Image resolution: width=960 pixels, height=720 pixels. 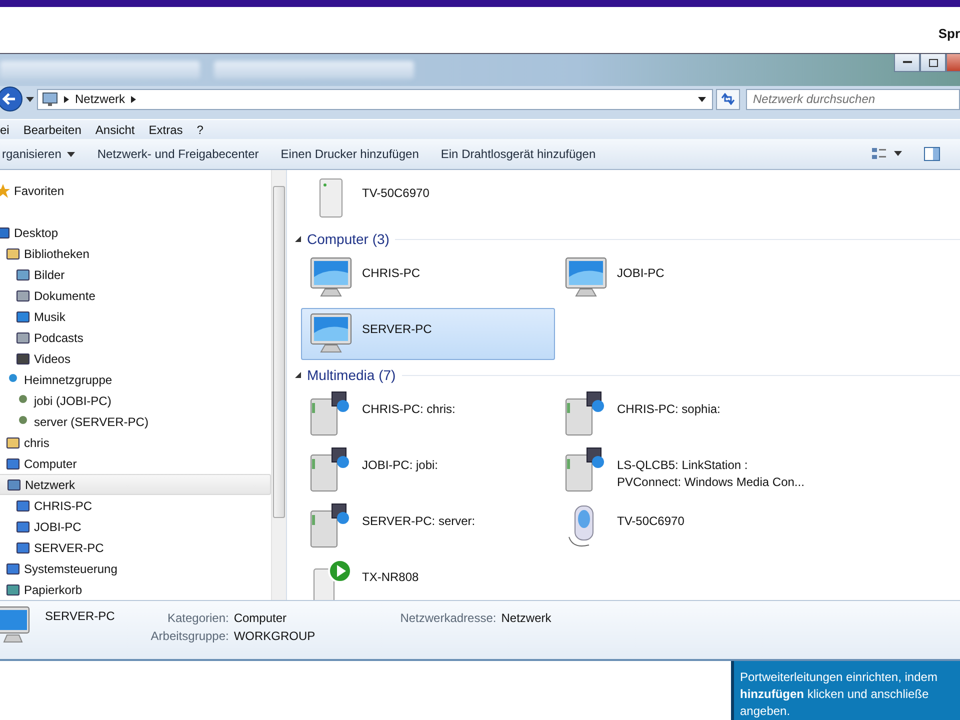 I want to click on tree-item: SERVER-PC, so click(x=135, y=547).